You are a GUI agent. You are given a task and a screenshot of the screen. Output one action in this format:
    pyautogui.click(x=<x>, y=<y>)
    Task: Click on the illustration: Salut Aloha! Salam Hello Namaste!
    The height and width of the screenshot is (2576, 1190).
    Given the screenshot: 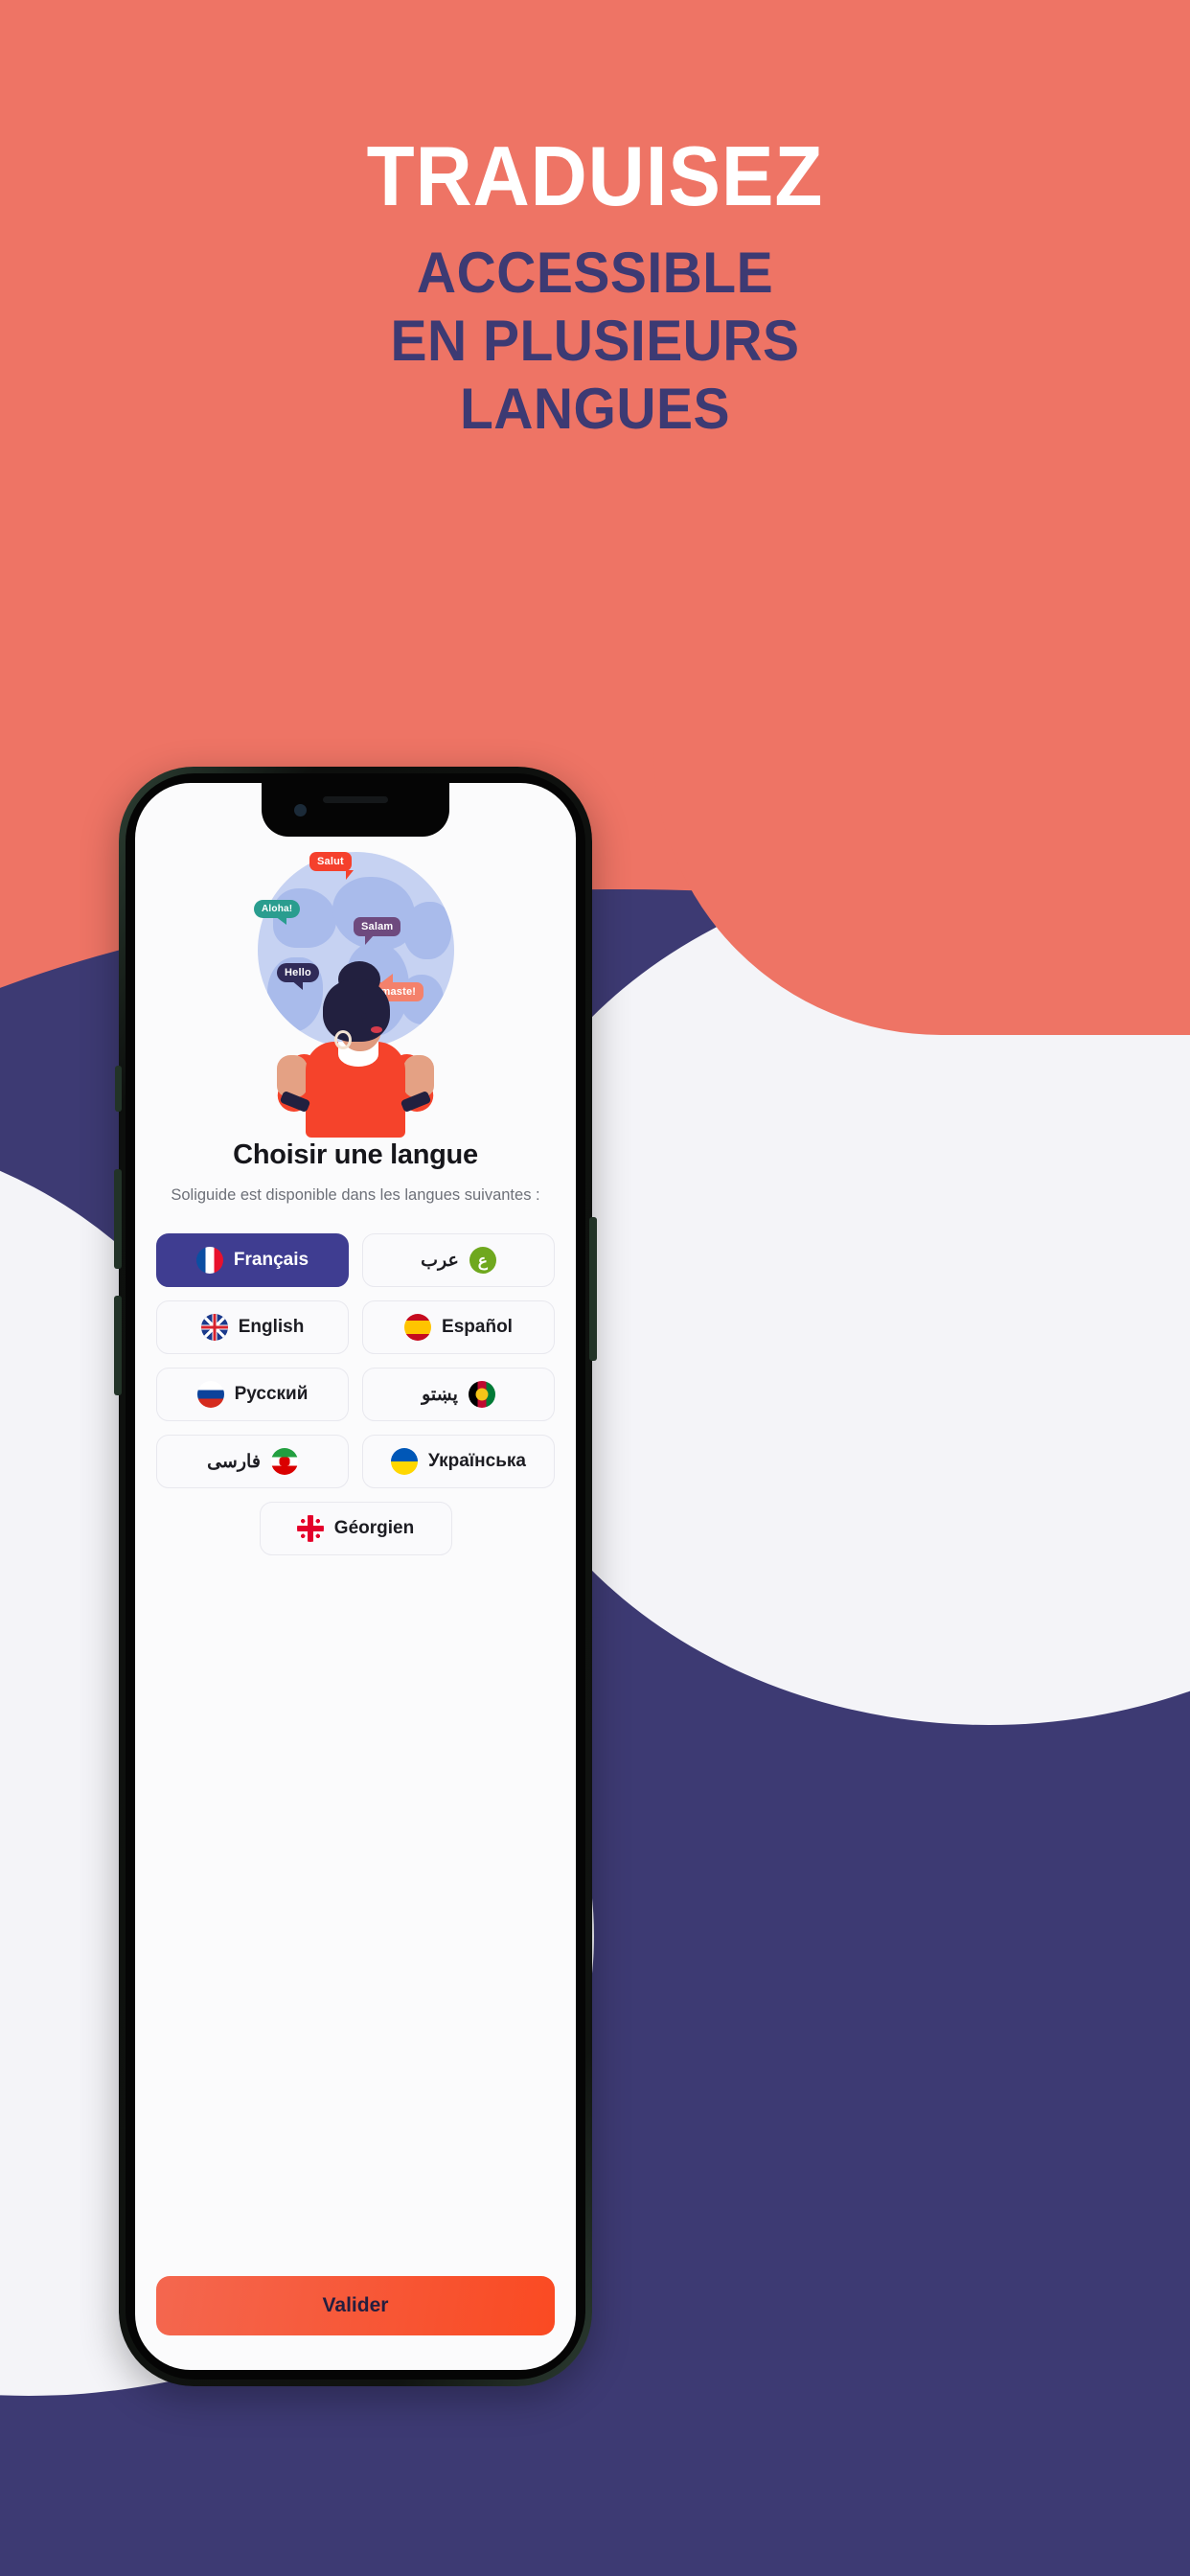 What is the action you would take?
    pyautogui.click(x=356, y=977)
    